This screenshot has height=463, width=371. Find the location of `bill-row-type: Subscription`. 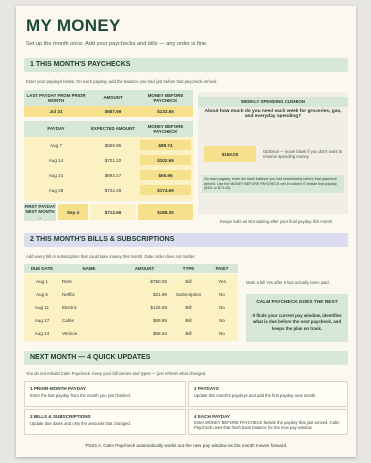

bill-row-type: Subscription is located at coordinates (188, 294).